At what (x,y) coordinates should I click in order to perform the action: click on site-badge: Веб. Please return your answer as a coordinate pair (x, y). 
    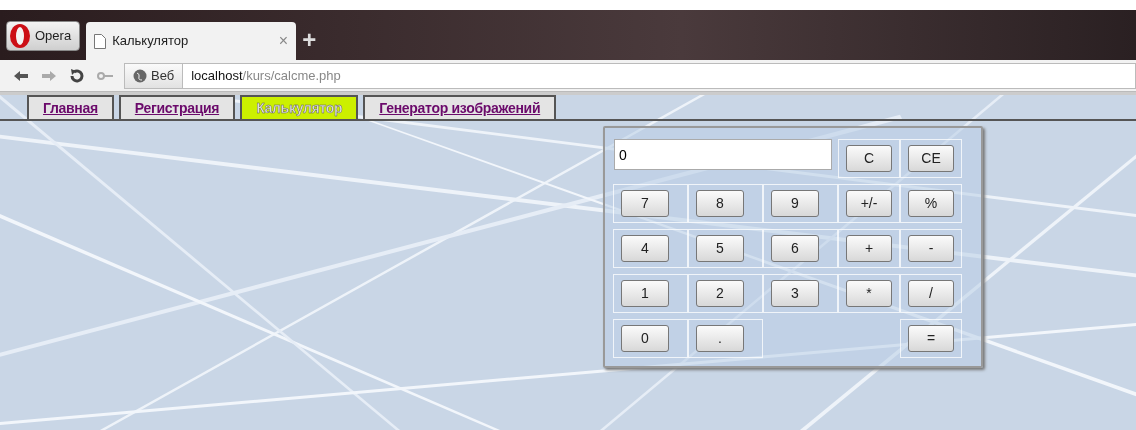
    Looking at the image, I should click on (154, 75).